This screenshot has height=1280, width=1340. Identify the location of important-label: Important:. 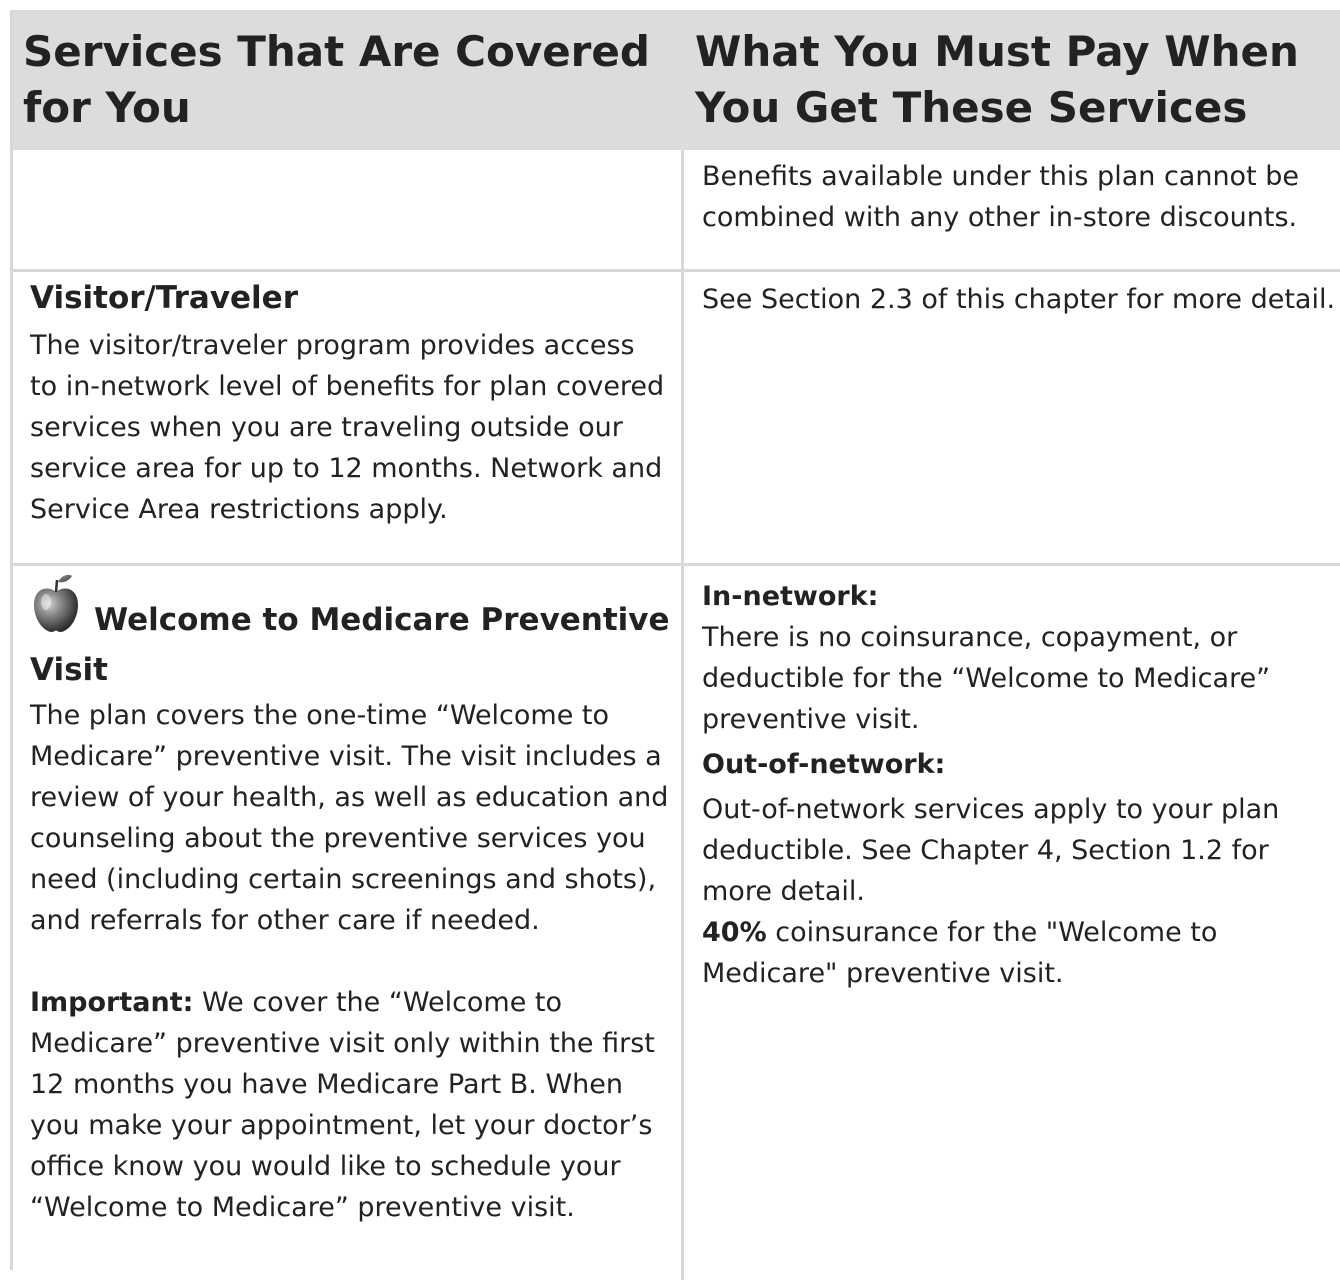
(112, 1002).